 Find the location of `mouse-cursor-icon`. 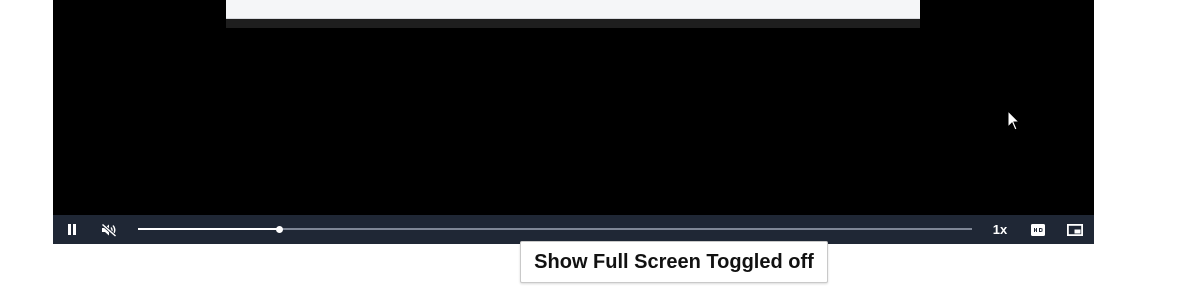

mouse-cursor-icon is located at coordinates (1014, 120).